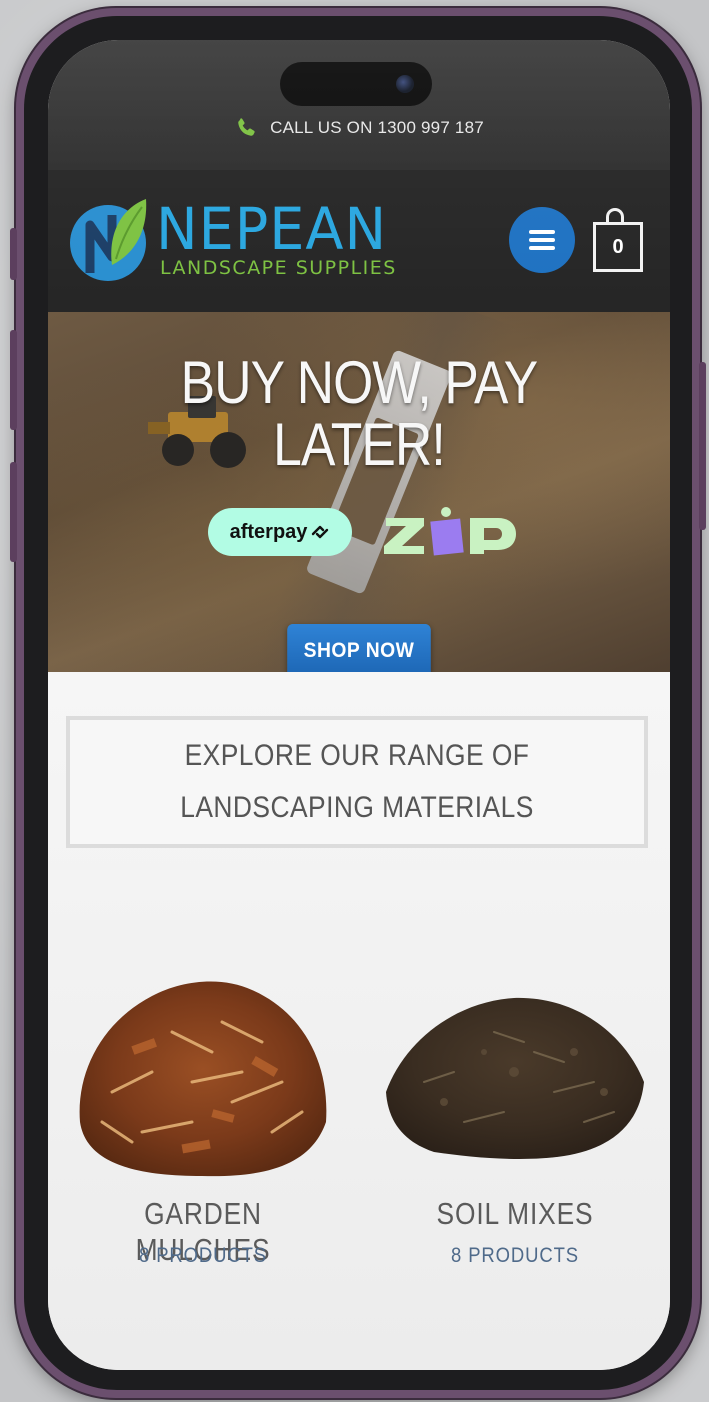  I want to click on afterpay-arrows-icon, so click(320, 532).